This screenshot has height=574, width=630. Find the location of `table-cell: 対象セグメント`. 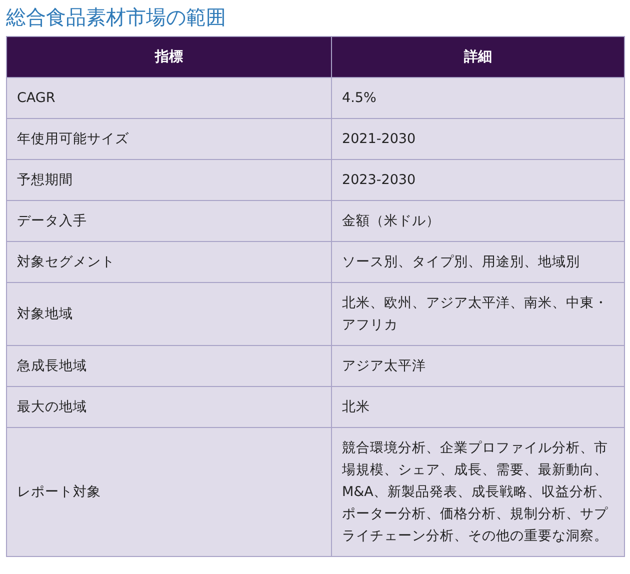

table-cell: 対象セグメント is located at coordinates (169, 262).